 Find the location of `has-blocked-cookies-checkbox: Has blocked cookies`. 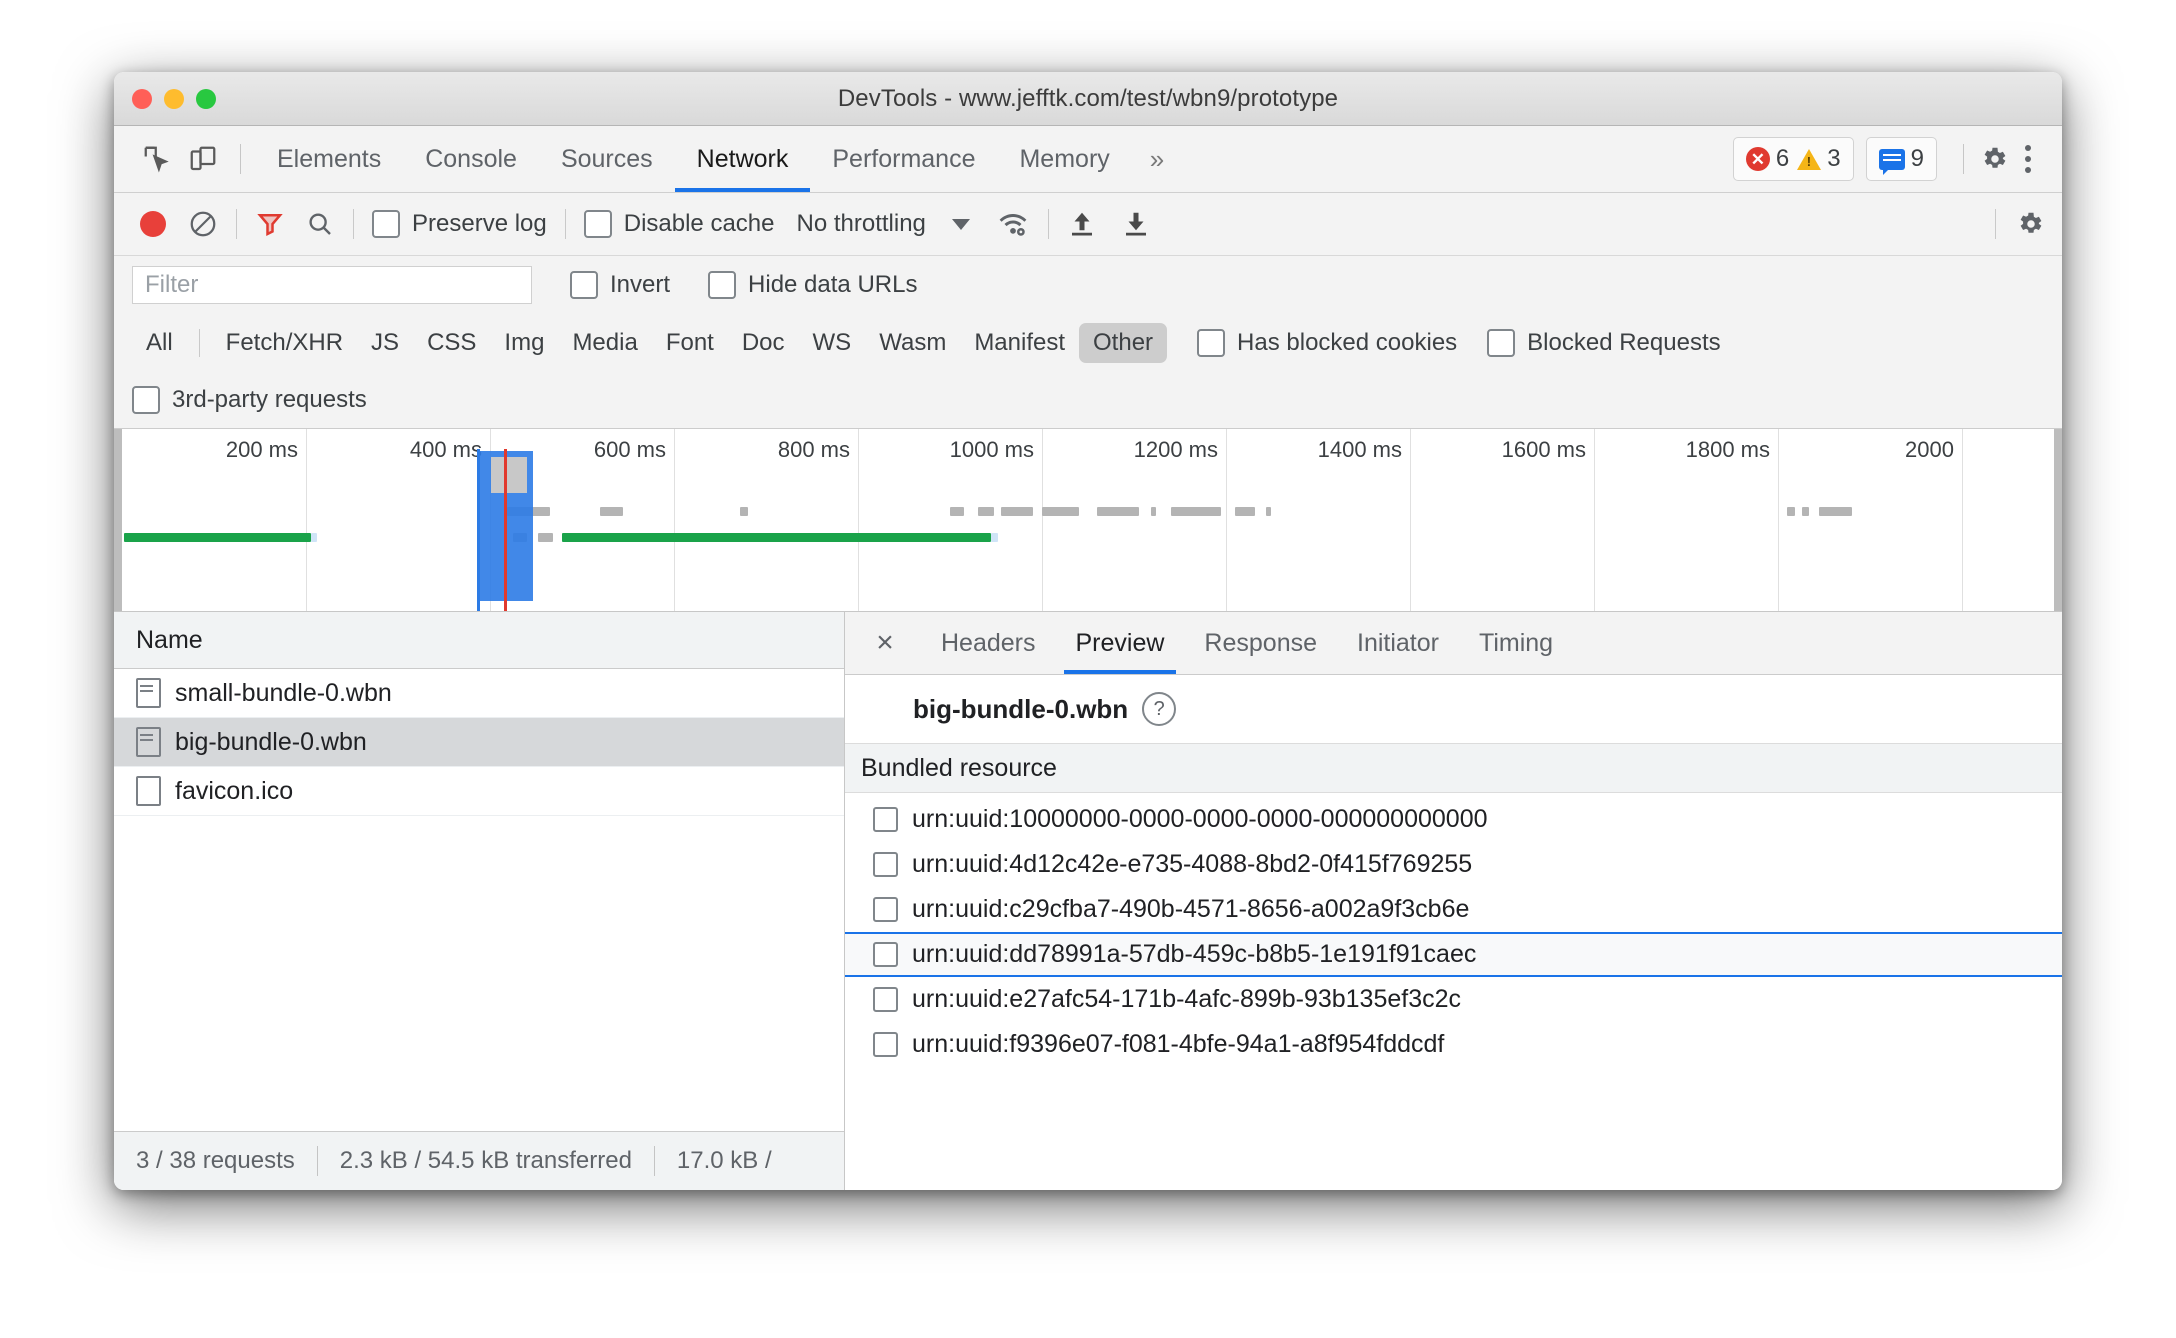

has-blocked-cookies-checkbox: Has blocked cookies is located at coordinates (1327, 343).